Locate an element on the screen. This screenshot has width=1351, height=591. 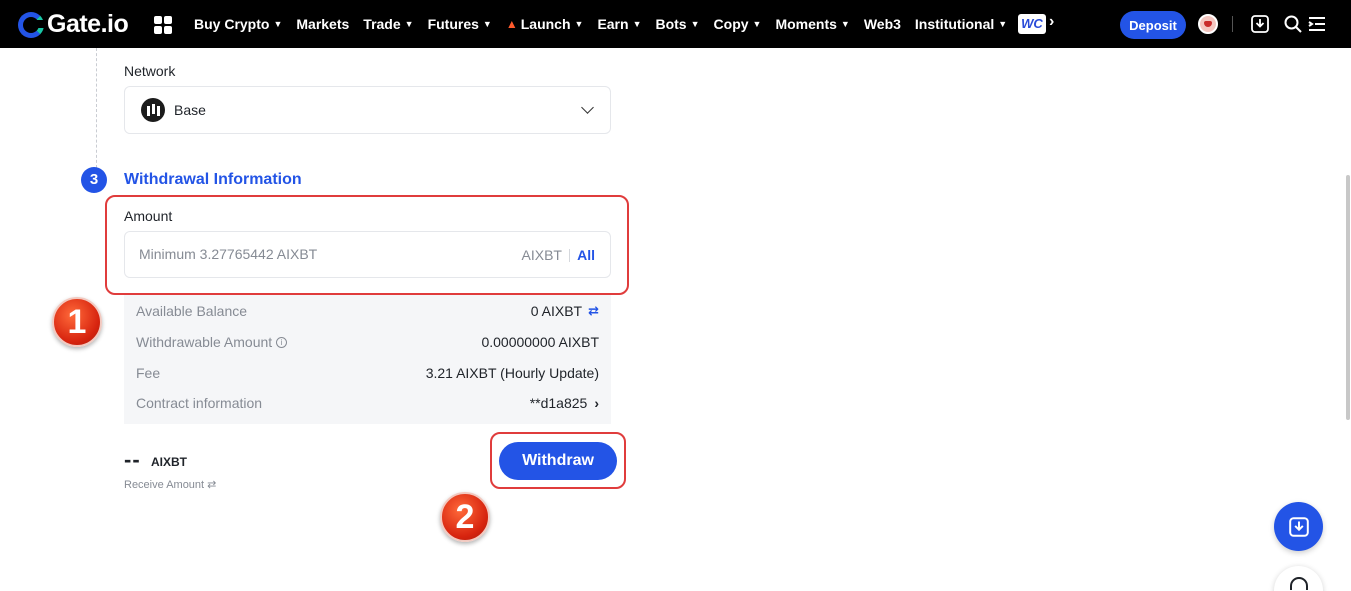
step-number: 3 is located at coordinates (94, 180).